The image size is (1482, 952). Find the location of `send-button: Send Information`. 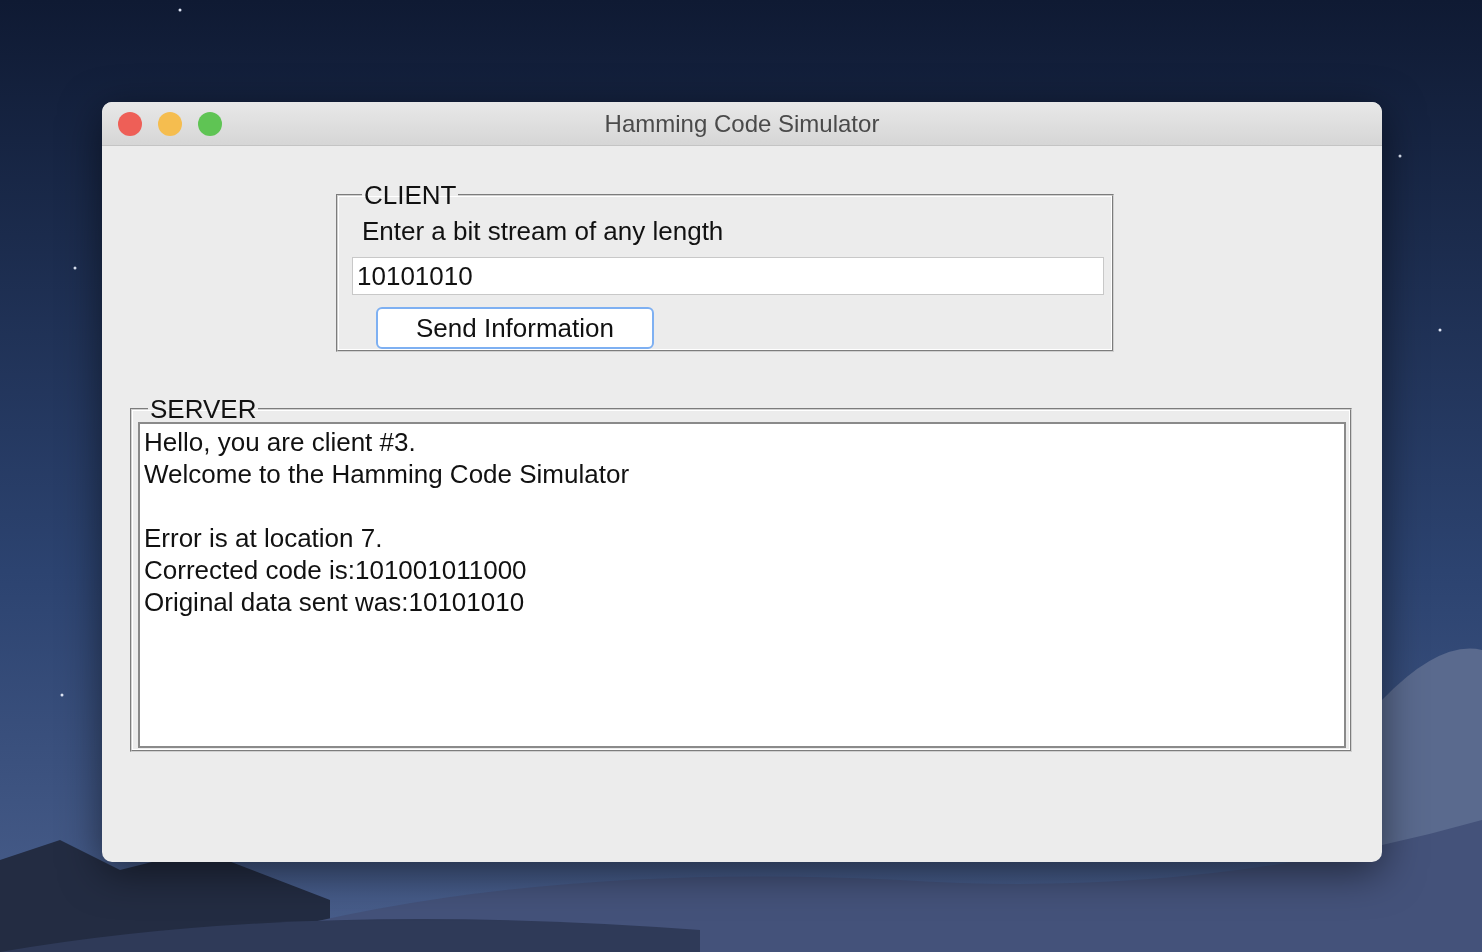

send-button: Send Information is located at coordinates (515, 328).